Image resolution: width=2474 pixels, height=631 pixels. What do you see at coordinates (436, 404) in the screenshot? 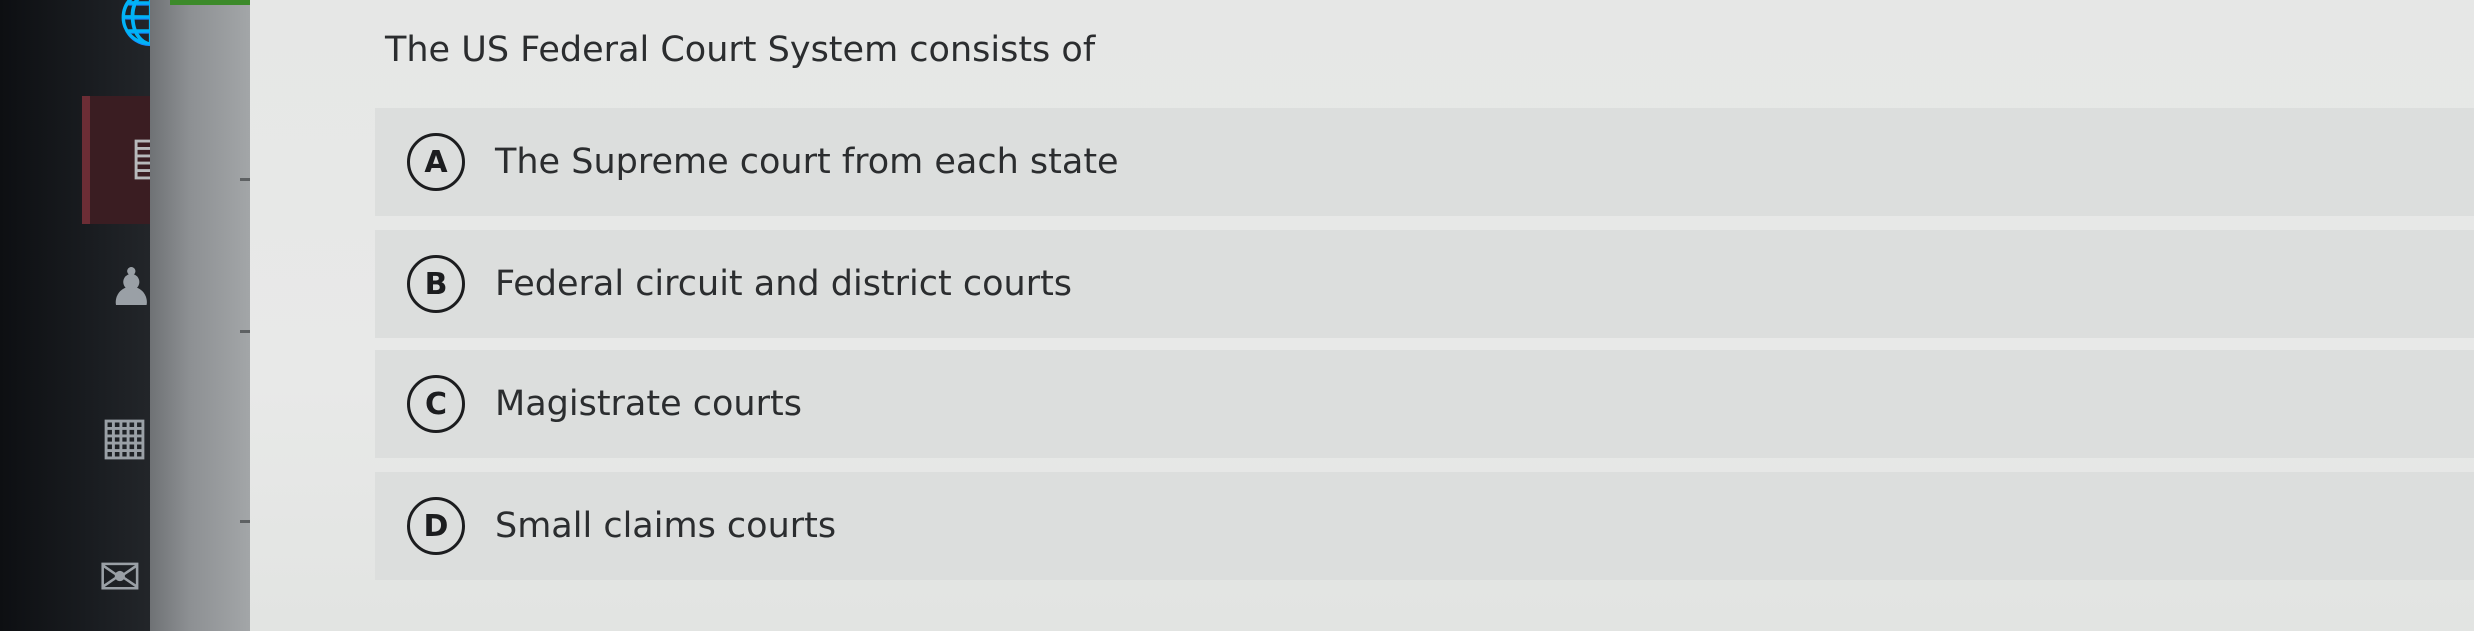
I see `option-c-letter: C` at bounding box center [436, 404].